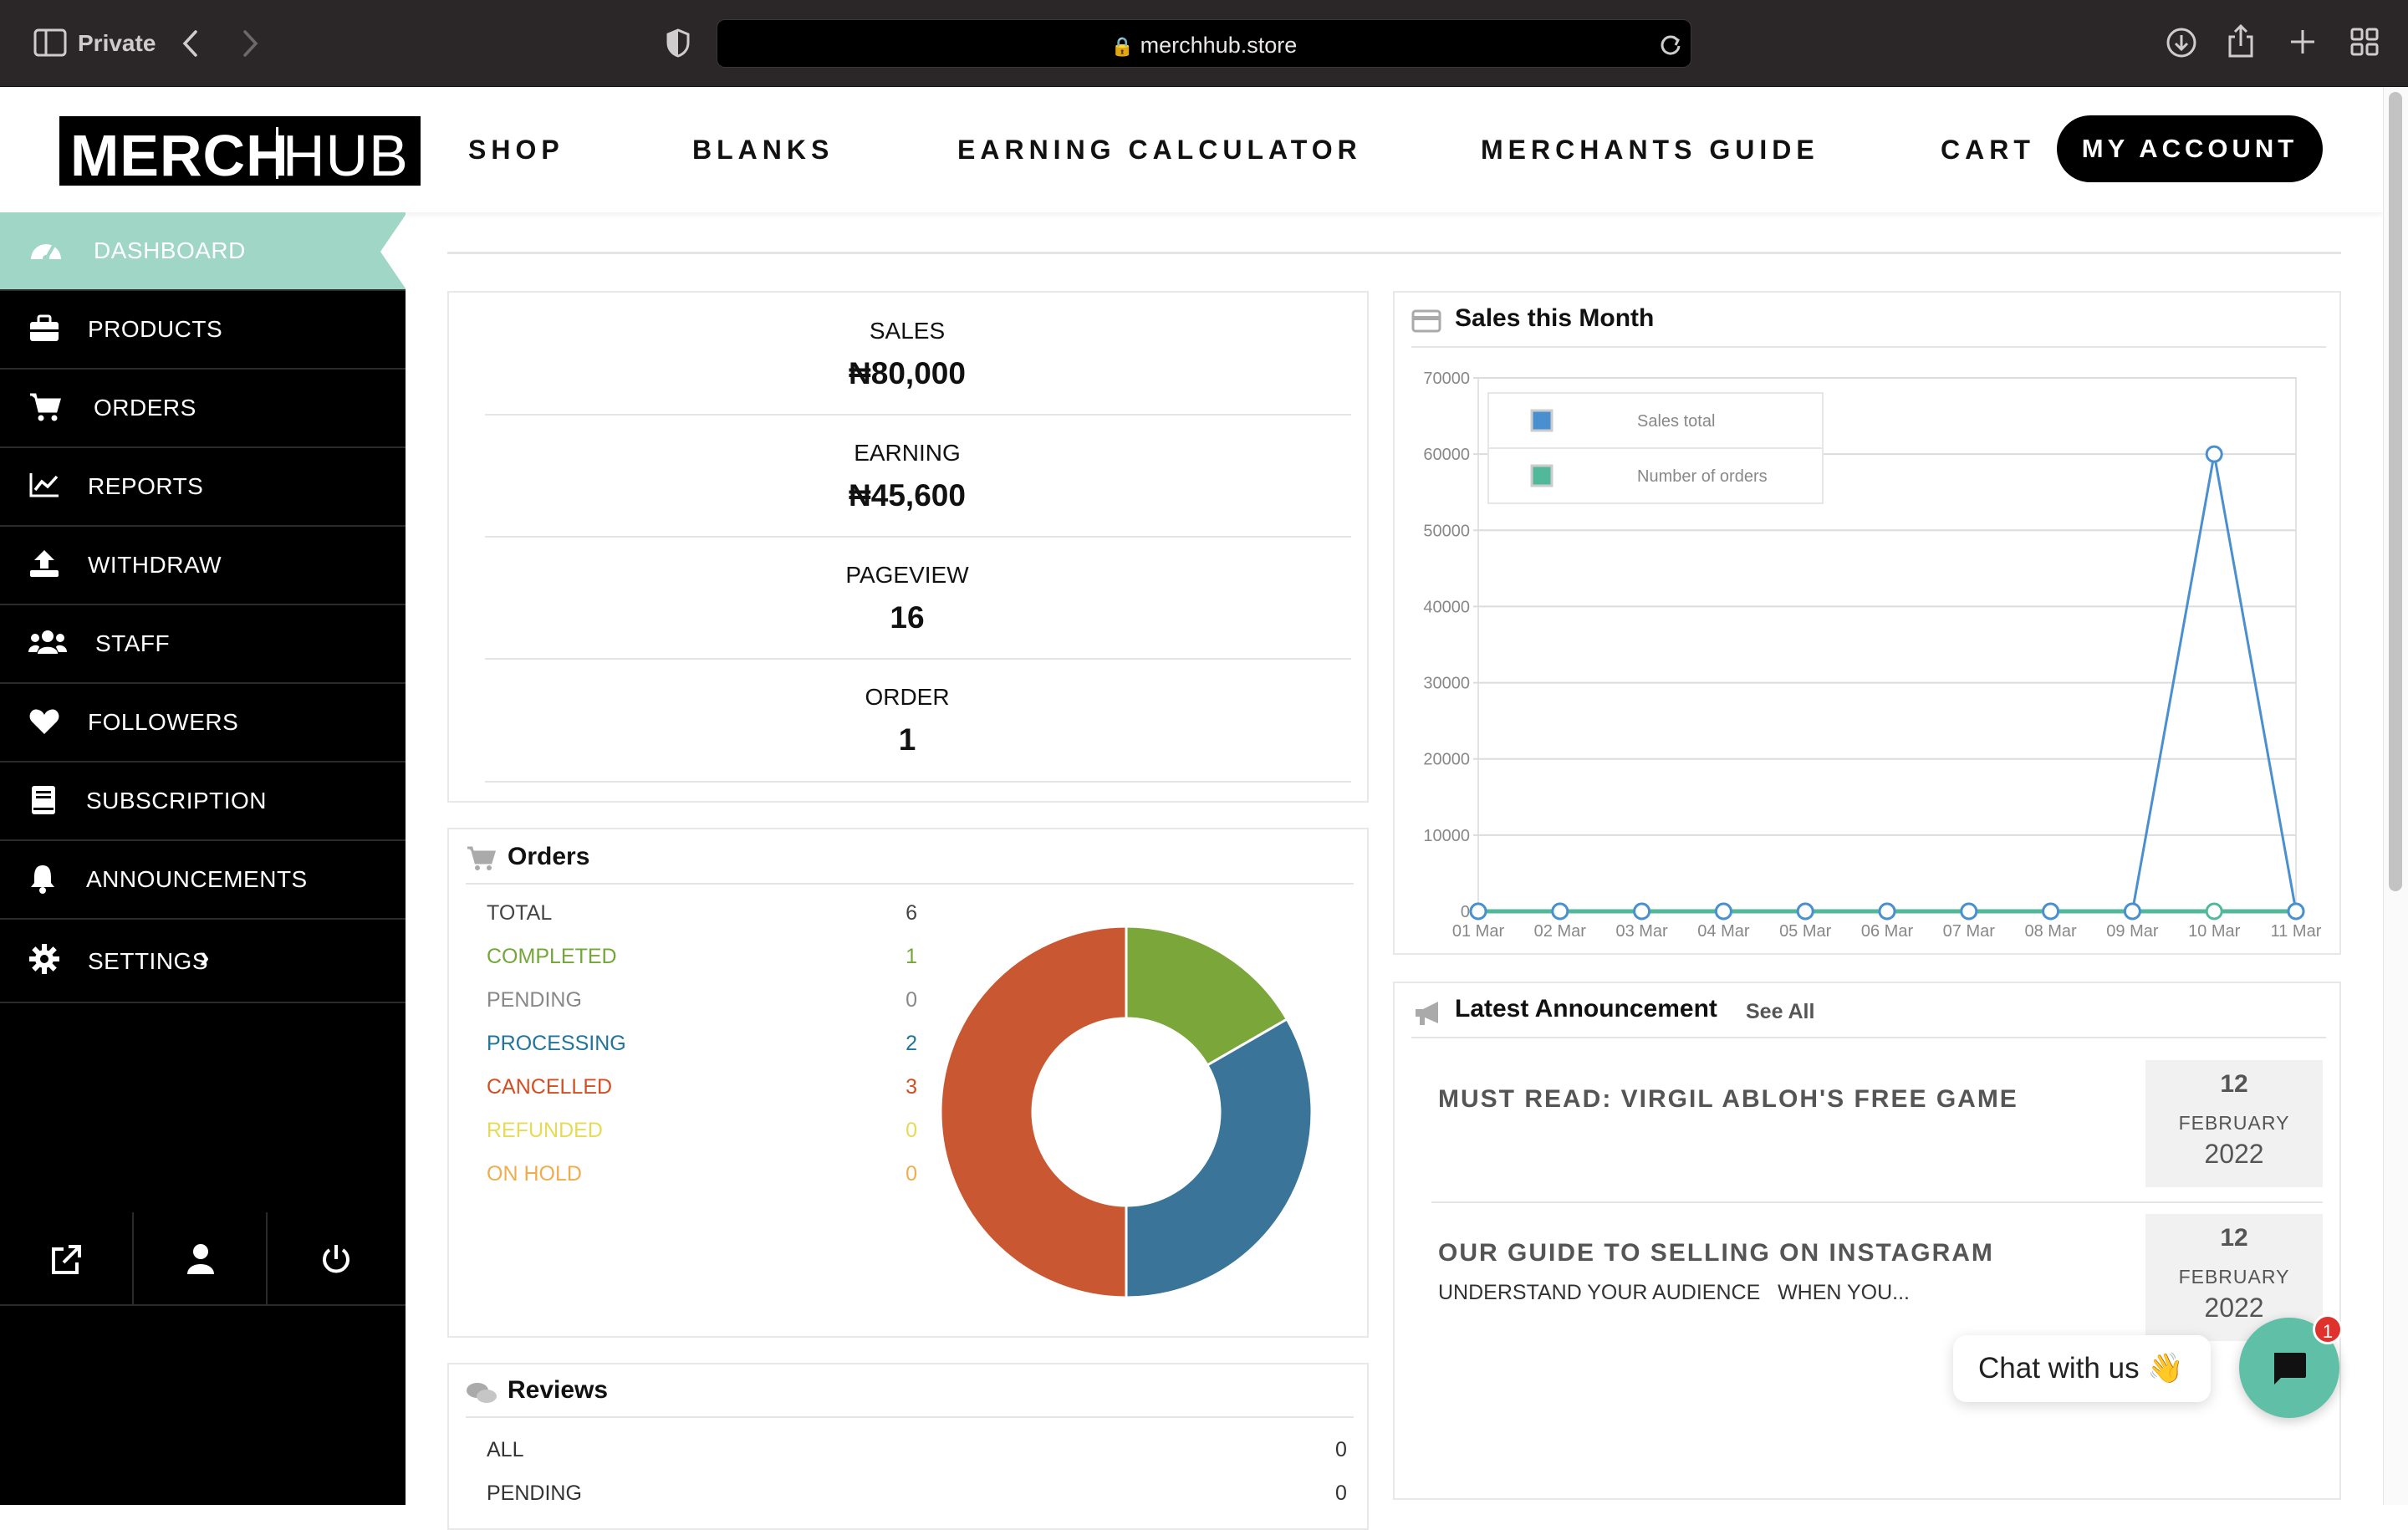 The image size is (2408, 1530). I want to click on sidebar-item-reports: REPORTS, so click(203, 488).